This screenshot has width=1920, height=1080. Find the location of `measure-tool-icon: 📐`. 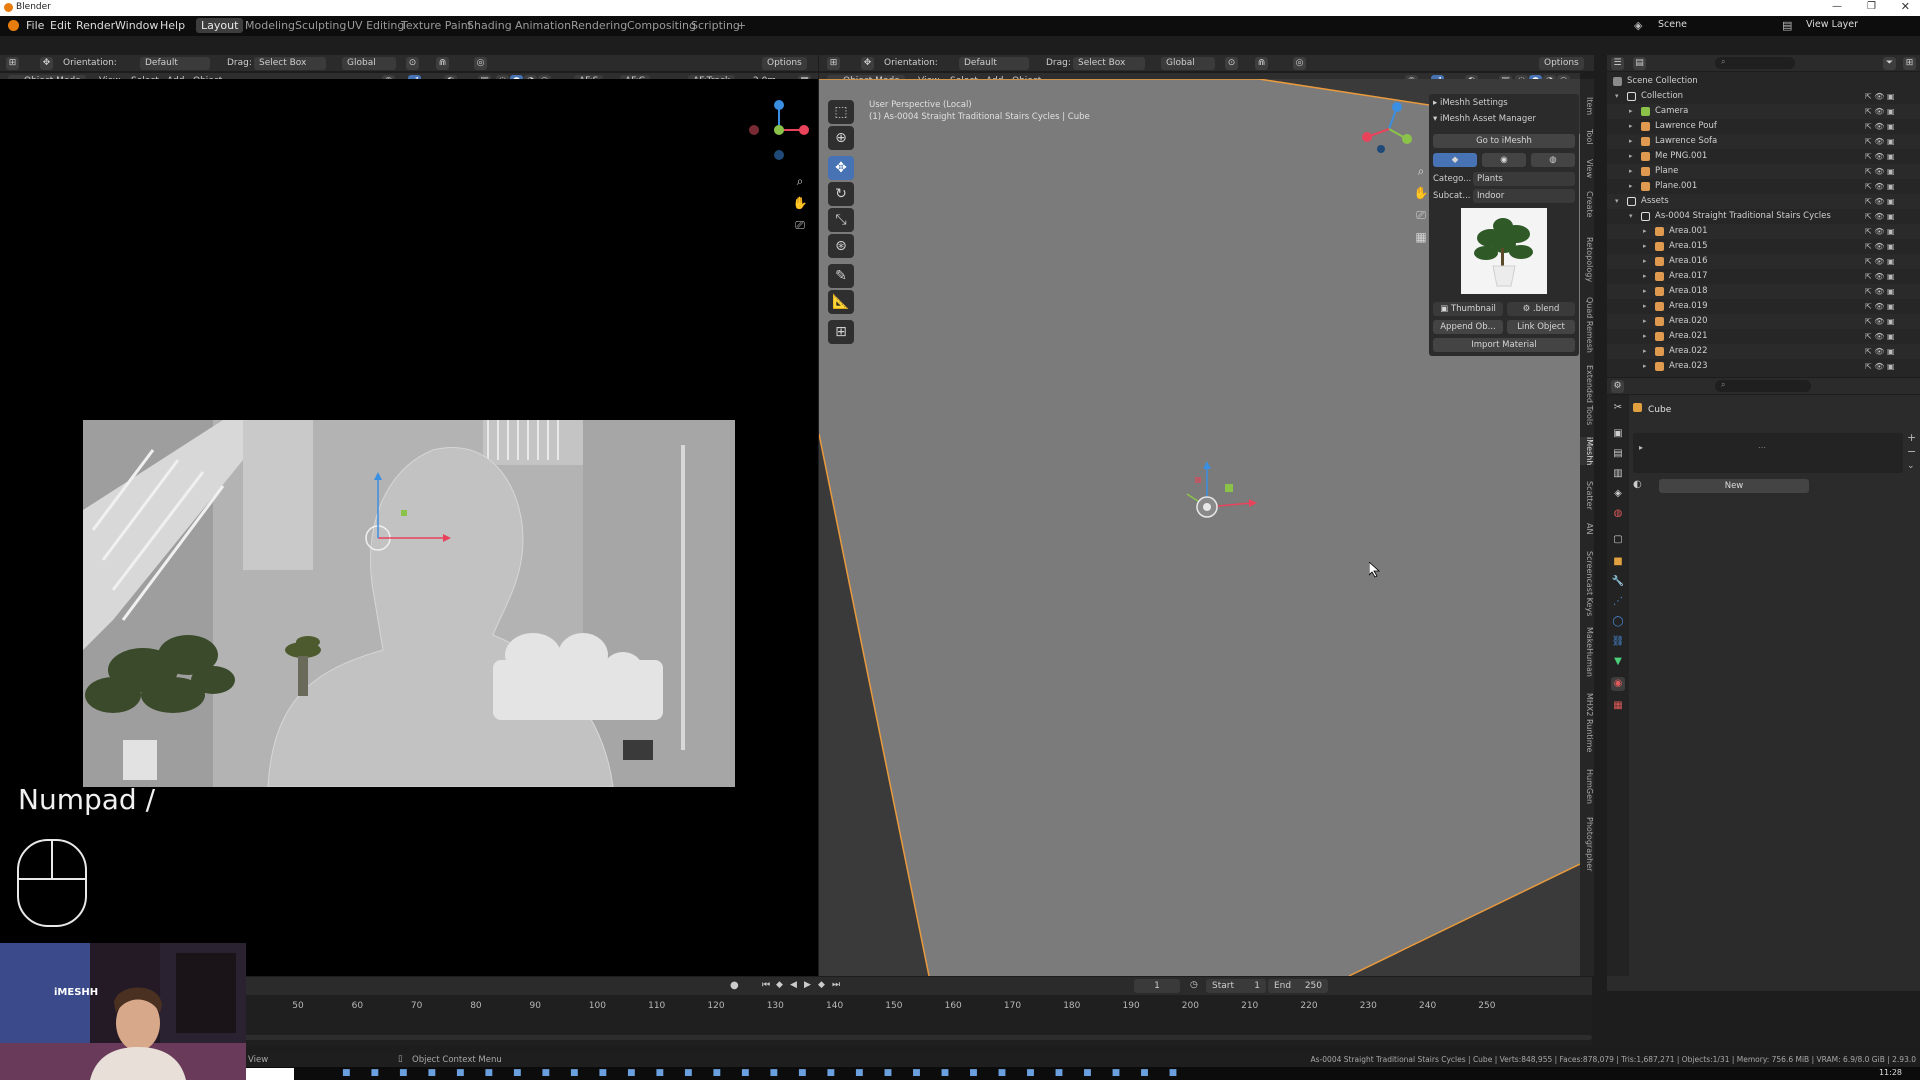

measure-tool-icon: 📐 is located at coordinates (841, 302).